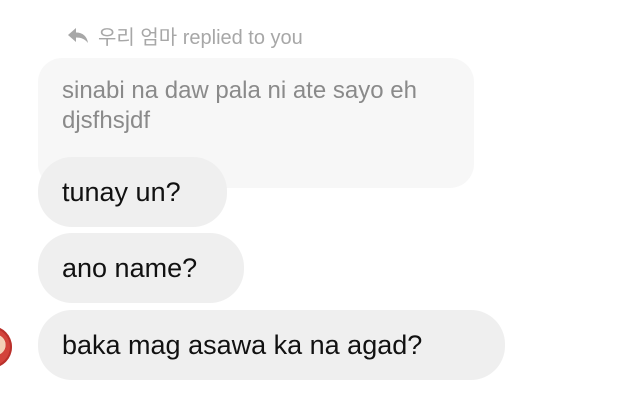  I want to click on reply-indicator: 우리 엄마 replied to you, so click(184, 35).